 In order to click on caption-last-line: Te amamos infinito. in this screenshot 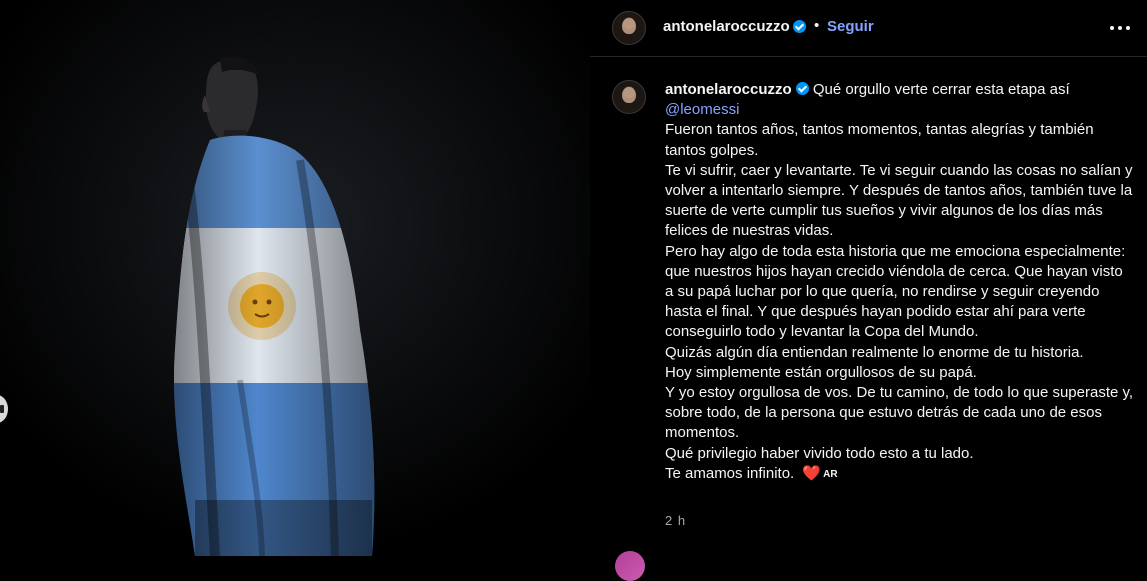, I will do `click(730, 473)`.